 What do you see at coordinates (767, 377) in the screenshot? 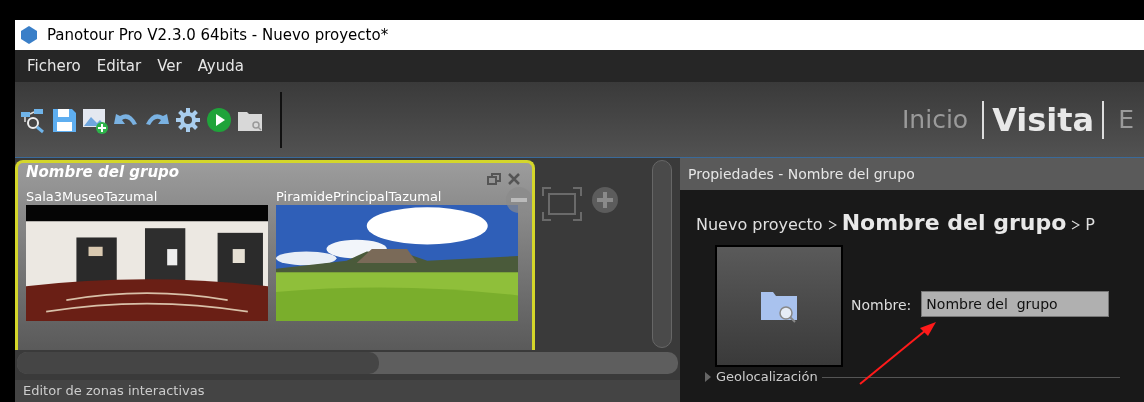
I see `section-header: Geolocalización` at bounding box center [767, 377].